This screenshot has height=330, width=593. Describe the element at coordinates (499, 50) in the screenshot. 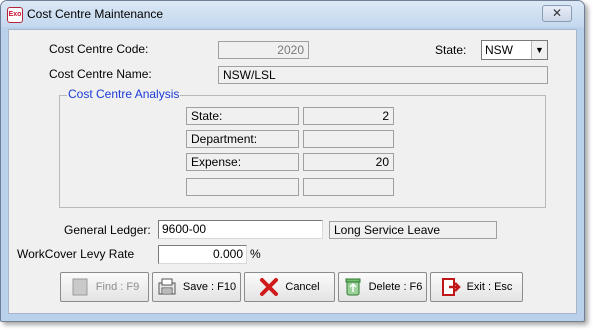

I see `state-select-value: NSW` at that location.